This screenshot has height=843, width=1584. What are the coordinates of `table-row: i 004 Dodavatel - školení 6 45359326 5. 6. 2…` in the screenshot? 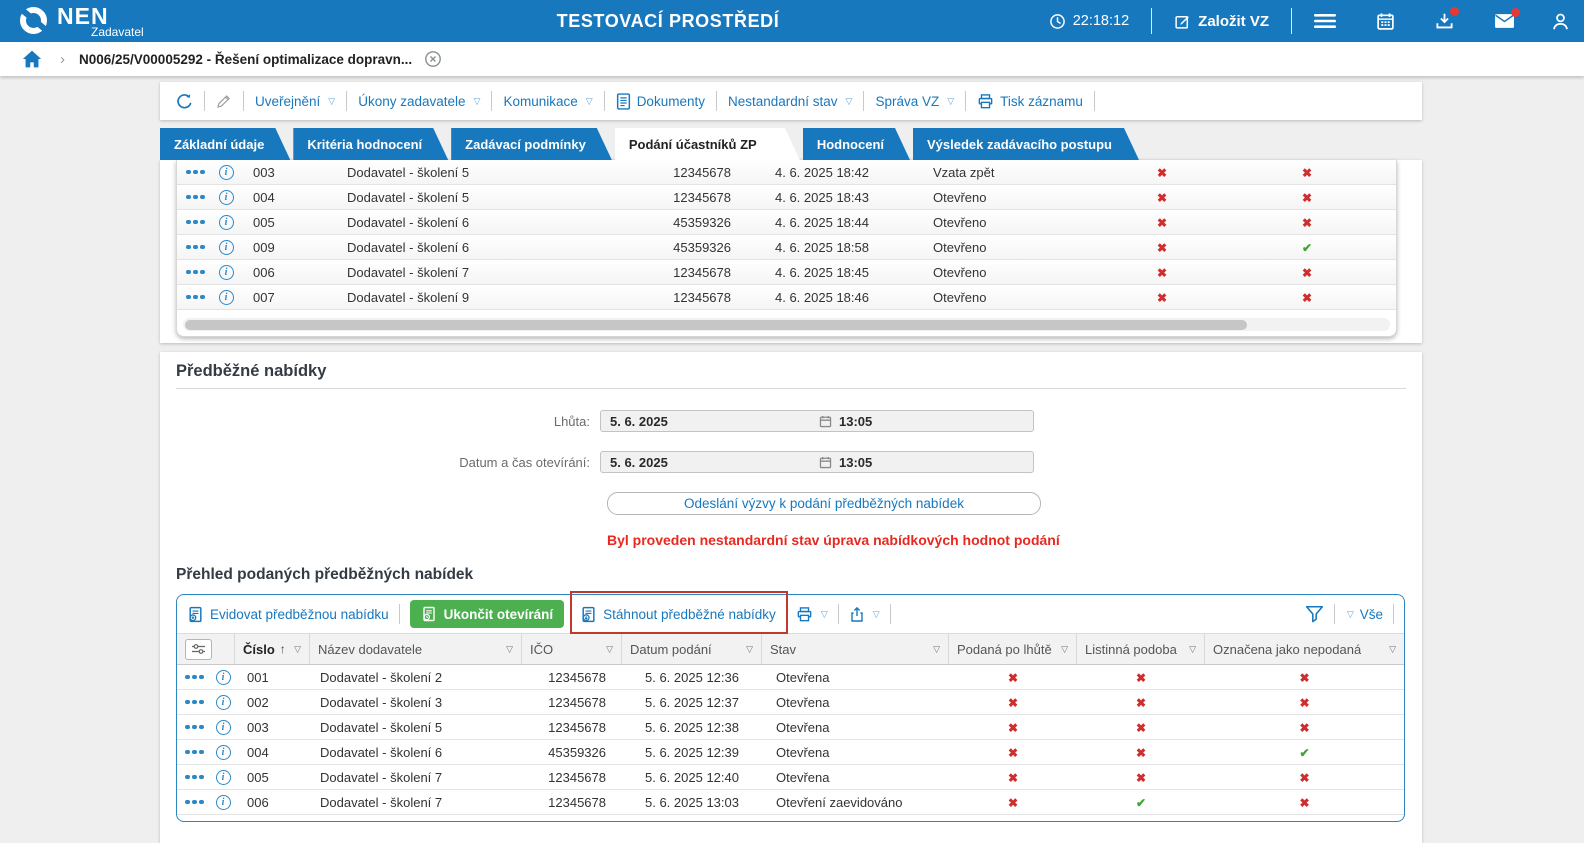 It's located at (790, 752).